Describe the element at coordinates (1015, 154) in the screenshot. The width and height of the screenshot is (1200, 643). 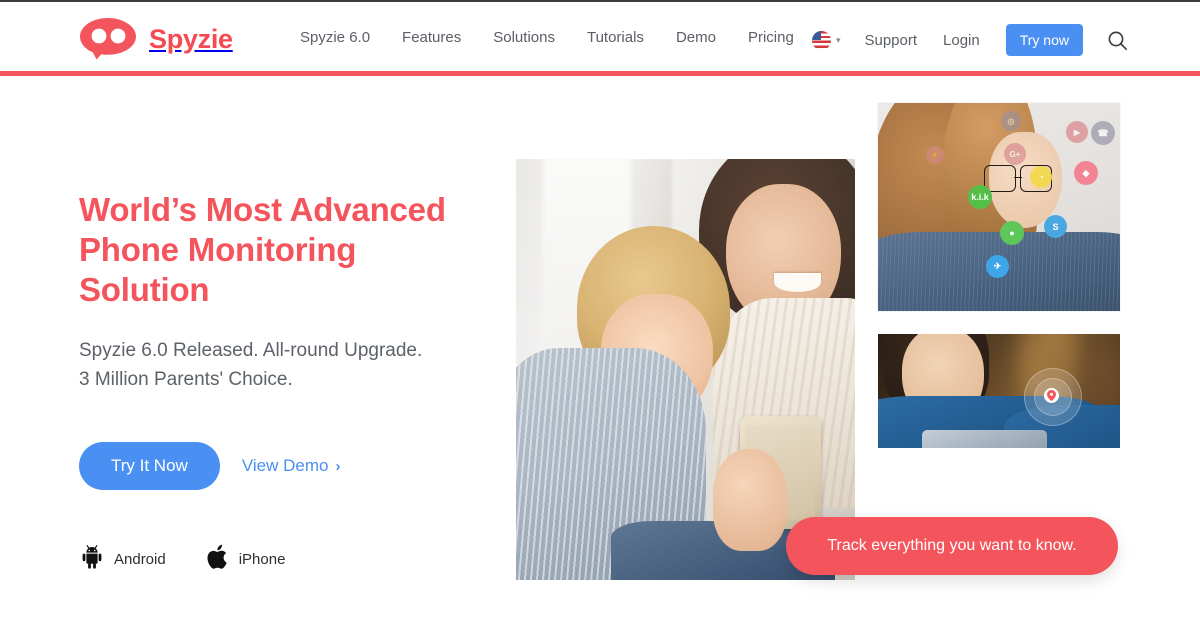
I see `googleplus-icon: G+` at that location.